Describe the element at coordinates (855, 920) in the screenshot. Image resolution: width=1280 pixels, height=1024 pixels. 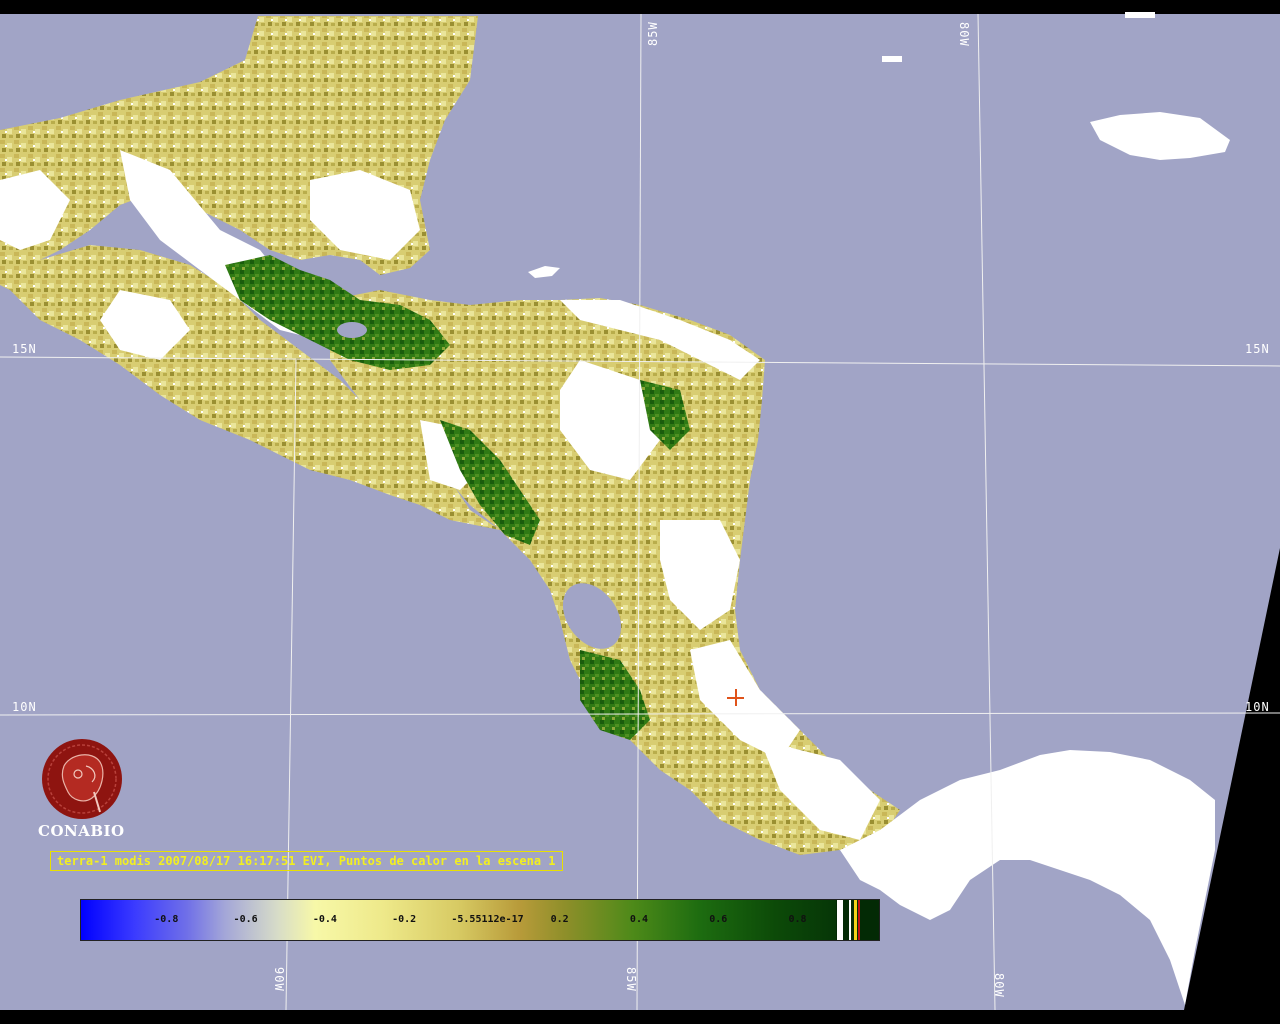
I see `colorbar-stripe-yellow` at that location.